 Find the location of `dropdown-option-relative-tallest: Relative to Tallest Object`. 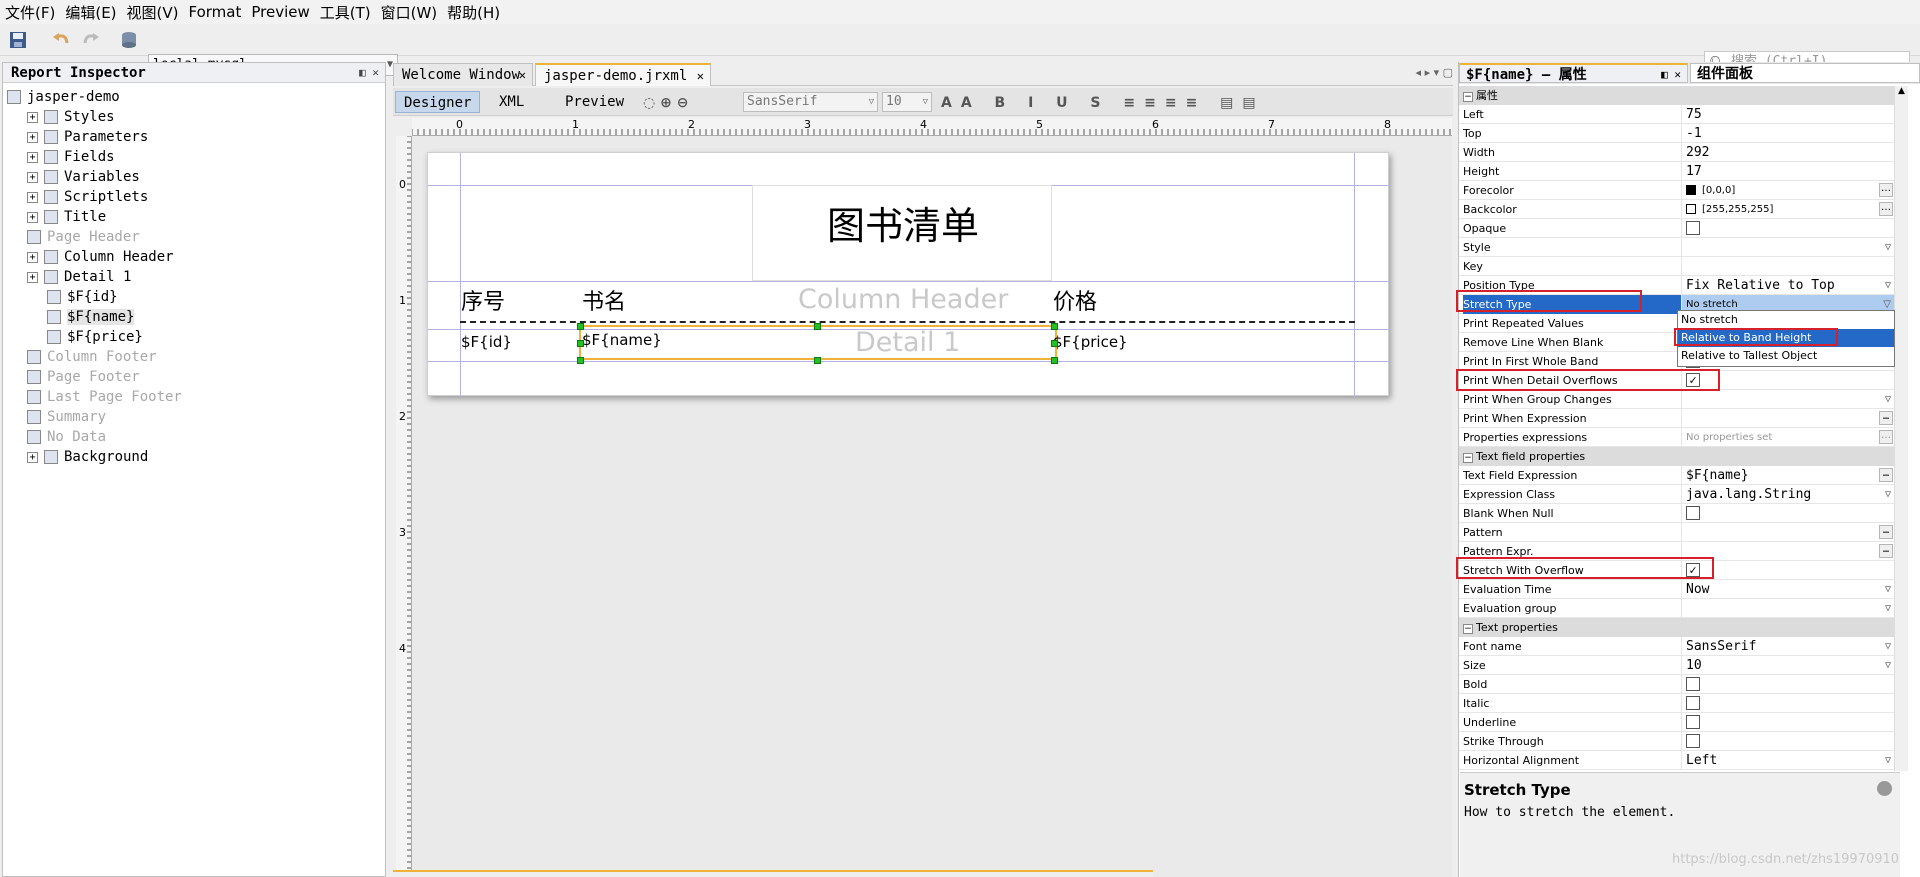

dropdown-option-relative-tallest: Relative to Tallest Object is located at coordinates (1786, 356).